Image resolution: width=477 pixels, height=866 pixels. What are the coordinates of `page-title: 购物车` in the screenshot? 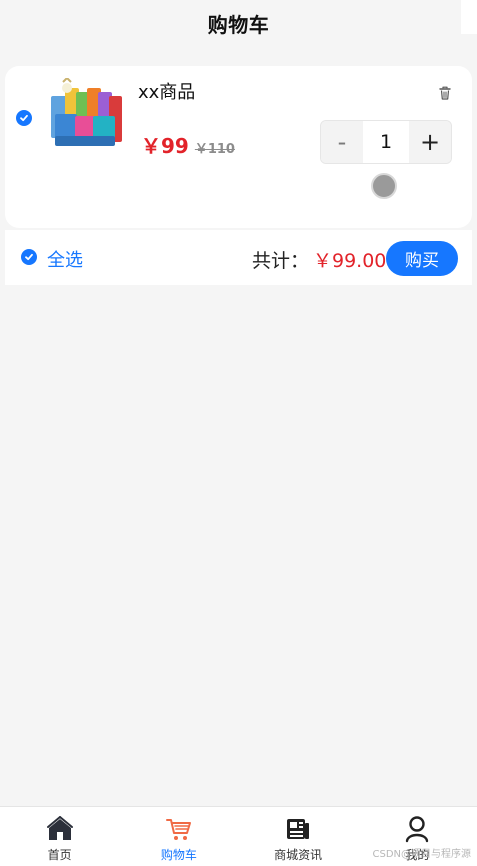 It's located at (238, 25).